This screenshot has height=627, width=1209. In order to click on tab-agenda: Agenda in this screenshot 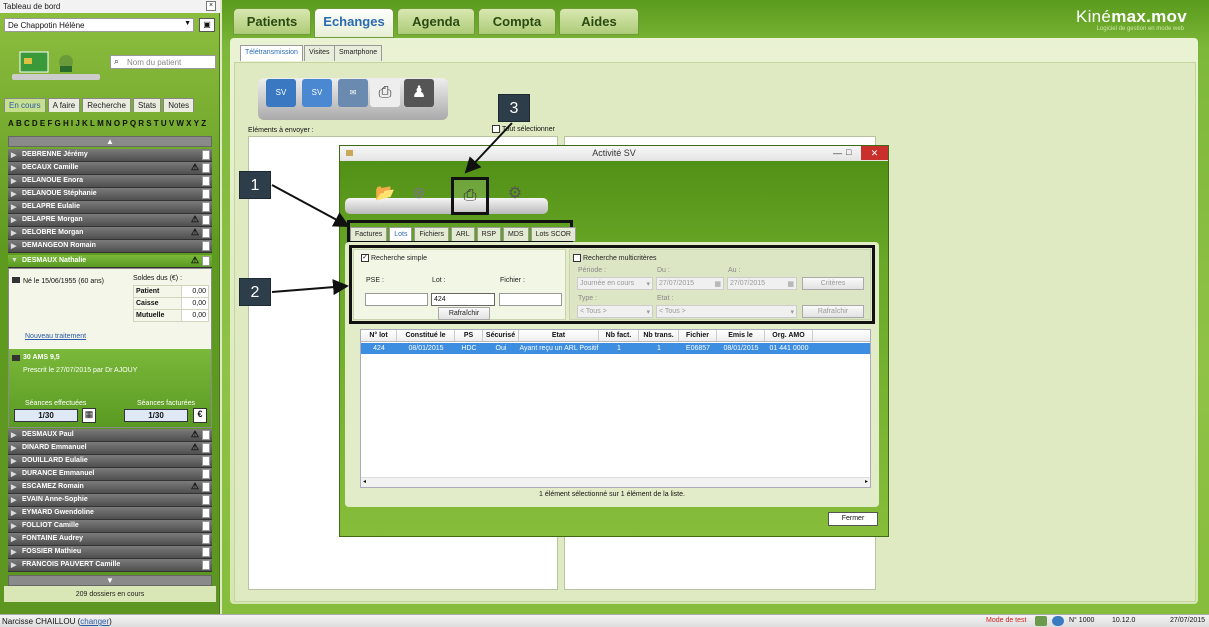, I will do `click(436, 21)`.